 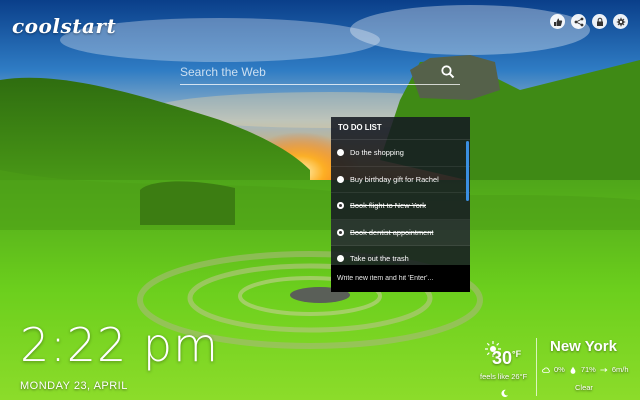 I want to click on search-icon, so click(x=448, y=72).